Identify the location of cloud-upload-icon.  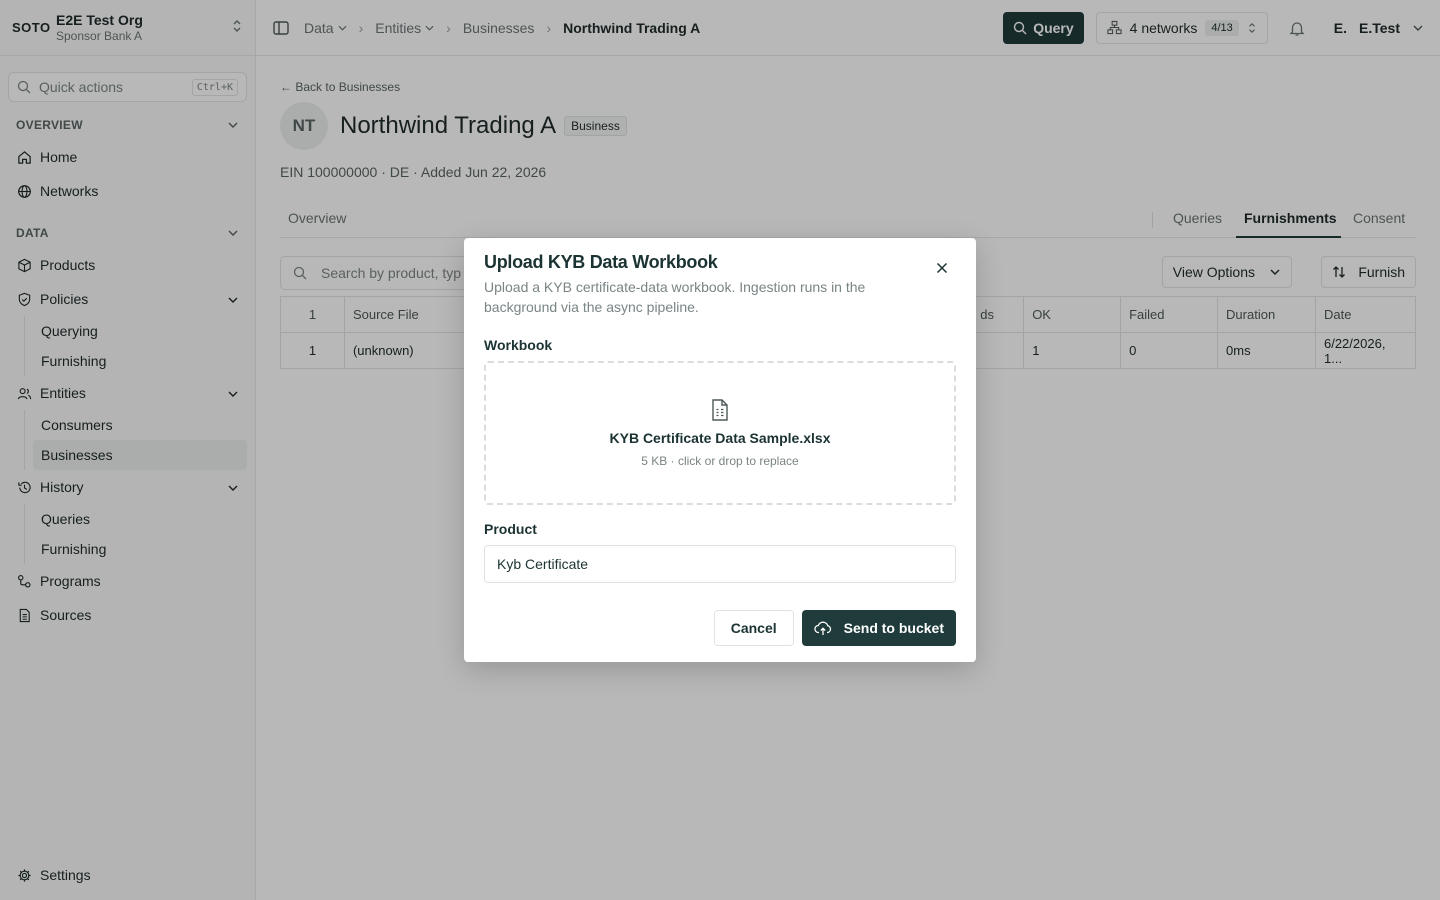
(822, 628).